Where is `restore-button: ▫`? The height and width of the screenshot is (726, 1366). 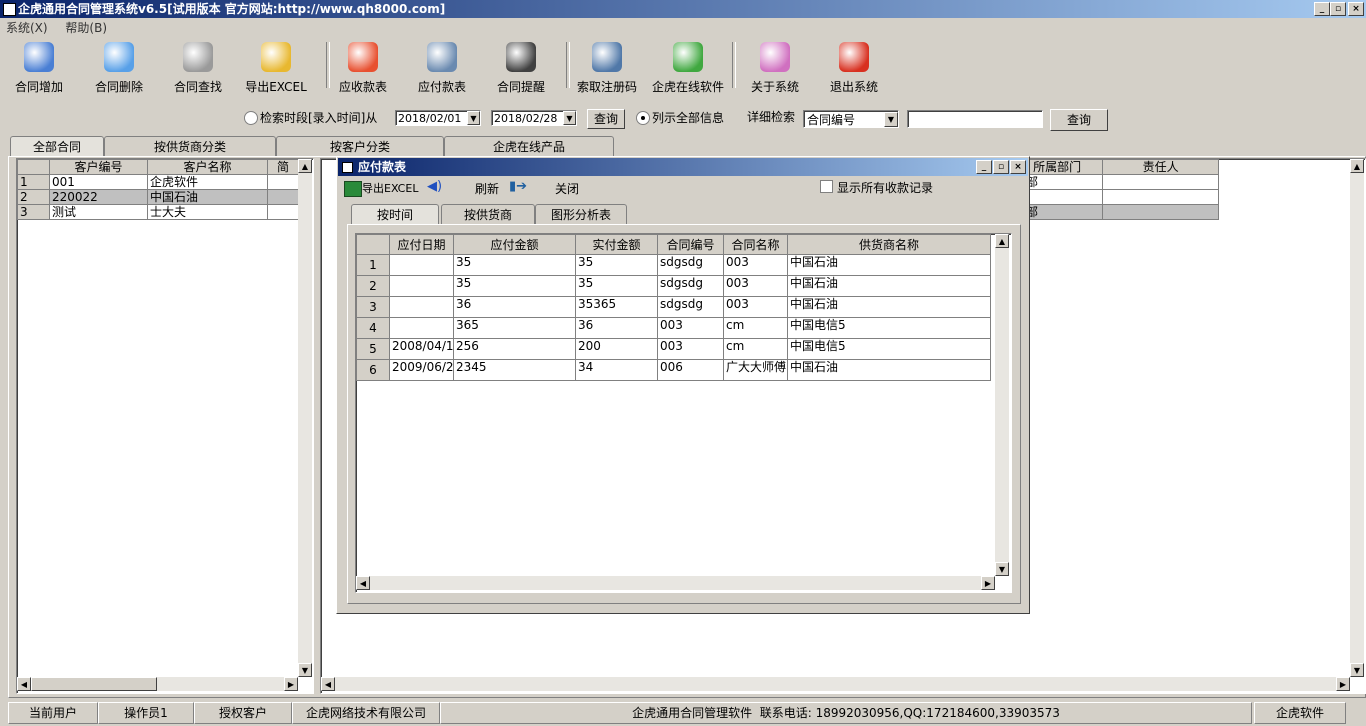 restore-button: ▫ is located at coordinates (1338, 9).